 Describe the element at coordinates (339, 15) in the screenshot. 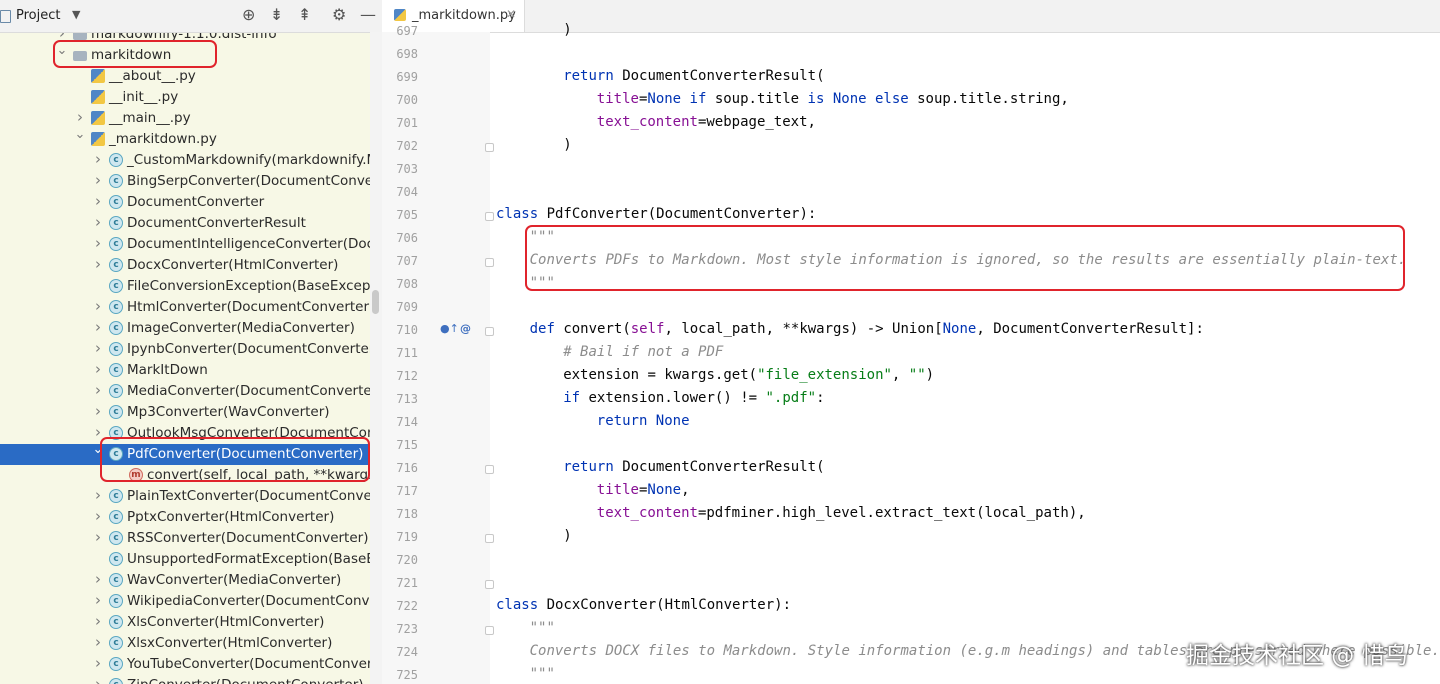

I see `gear-icon: ⚙` at that location.